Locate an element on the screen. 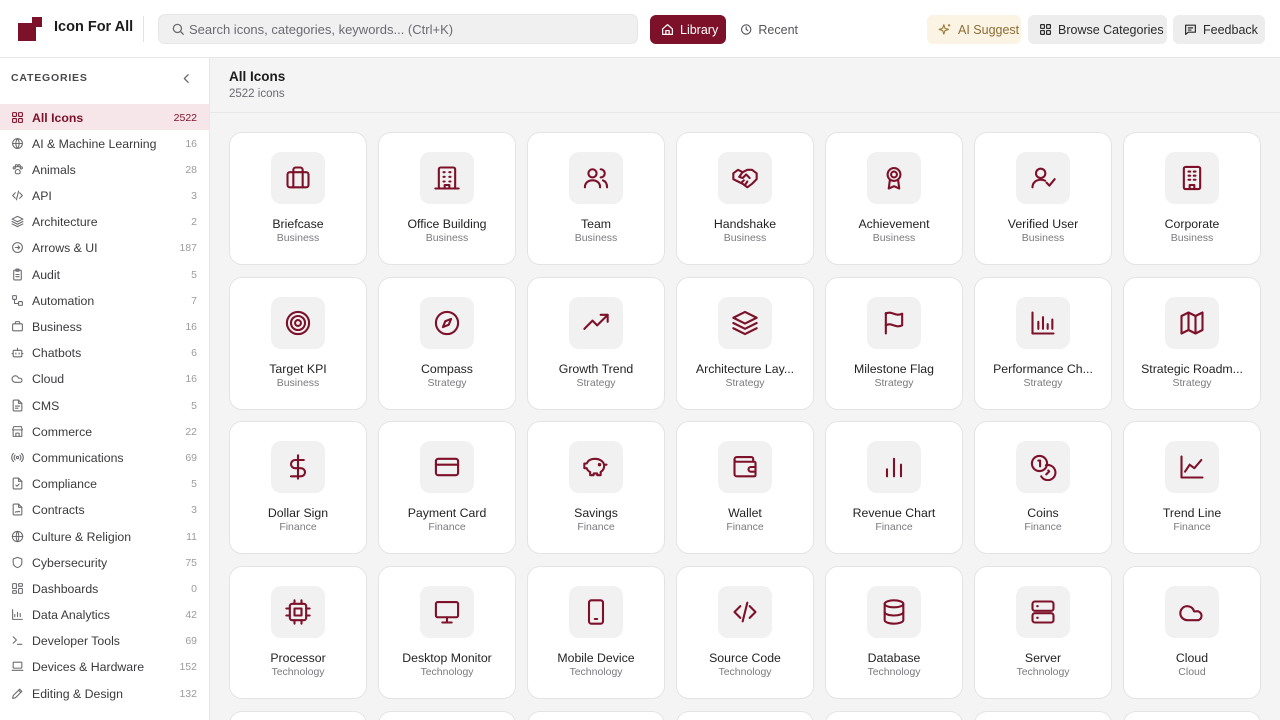 The width and height of the screenshot is (1280, 720). sidebar-item-count: 187 is located at coordinates (188, 248).